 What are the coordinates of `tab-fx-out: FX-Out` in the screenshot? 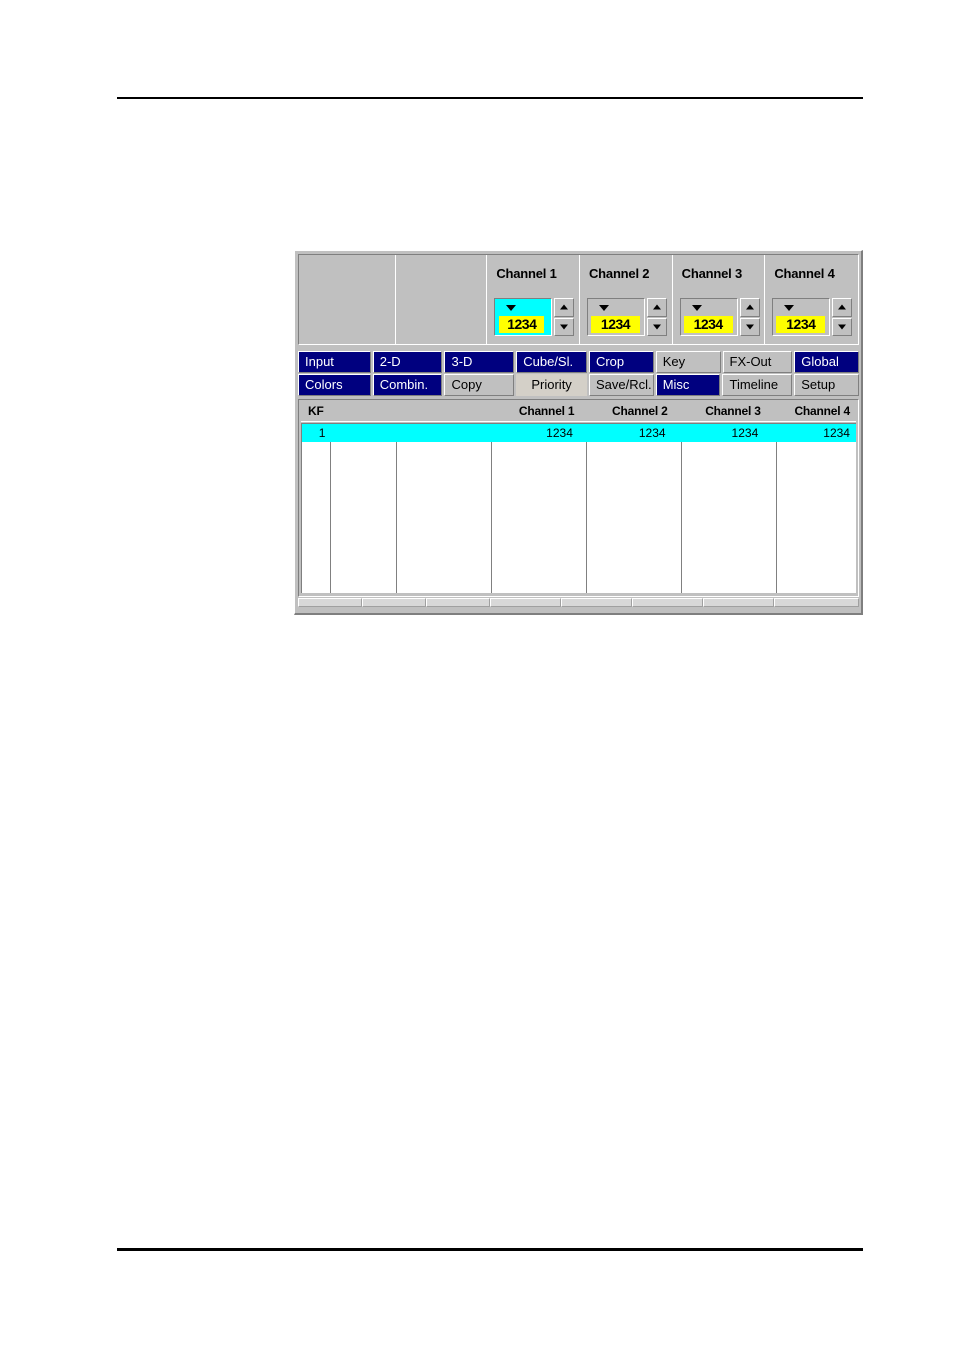 It's located at (757, 362).